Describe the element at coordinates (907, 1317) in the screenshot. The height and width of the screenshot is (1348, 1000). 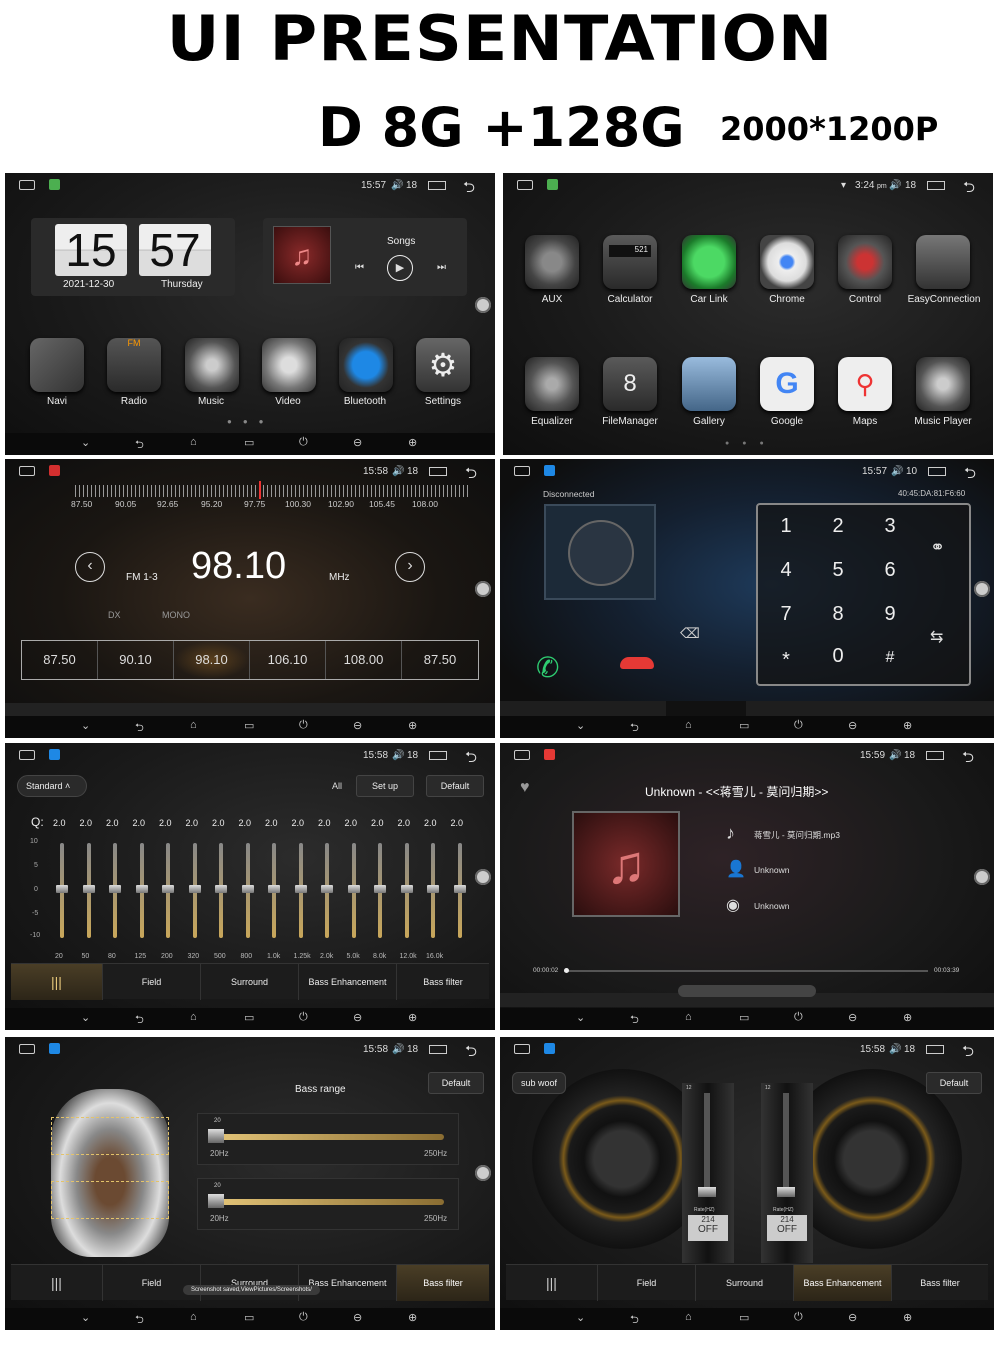
I see `volume-up-icon: ⊕` at that location.